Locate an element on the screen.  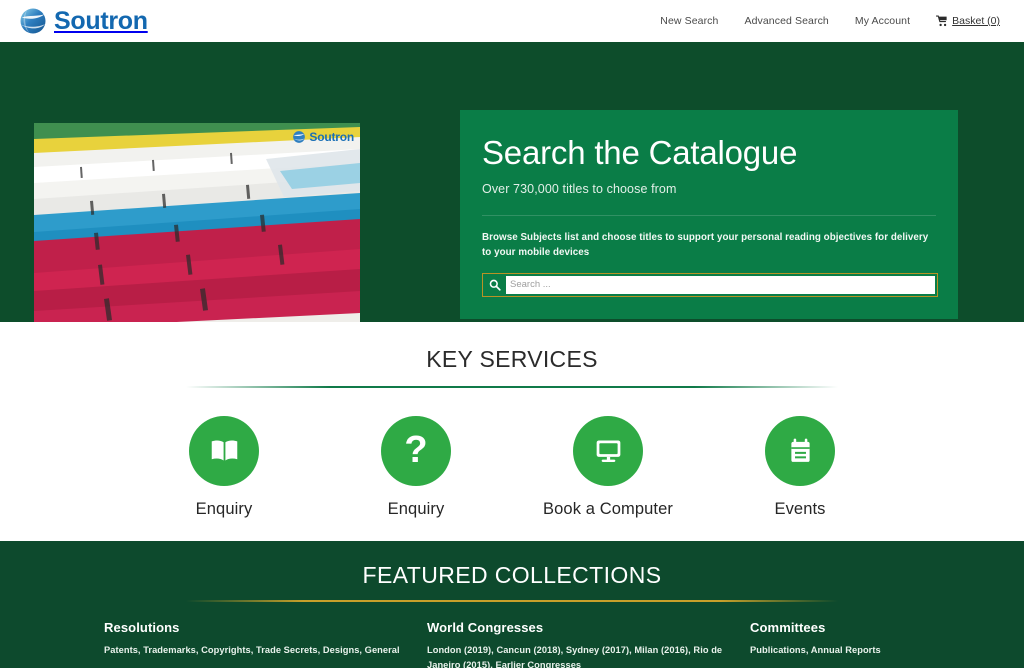
service-book-a-computer: Book a Computer is located at coordinates (608, 467).